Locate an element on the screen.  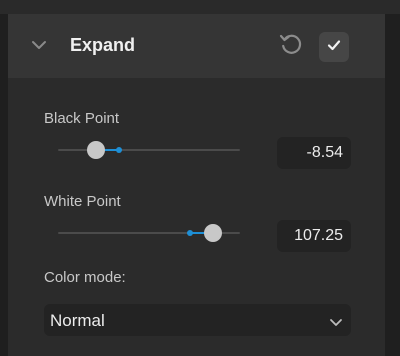
black-point-slider is located at coordinates (149, 150).